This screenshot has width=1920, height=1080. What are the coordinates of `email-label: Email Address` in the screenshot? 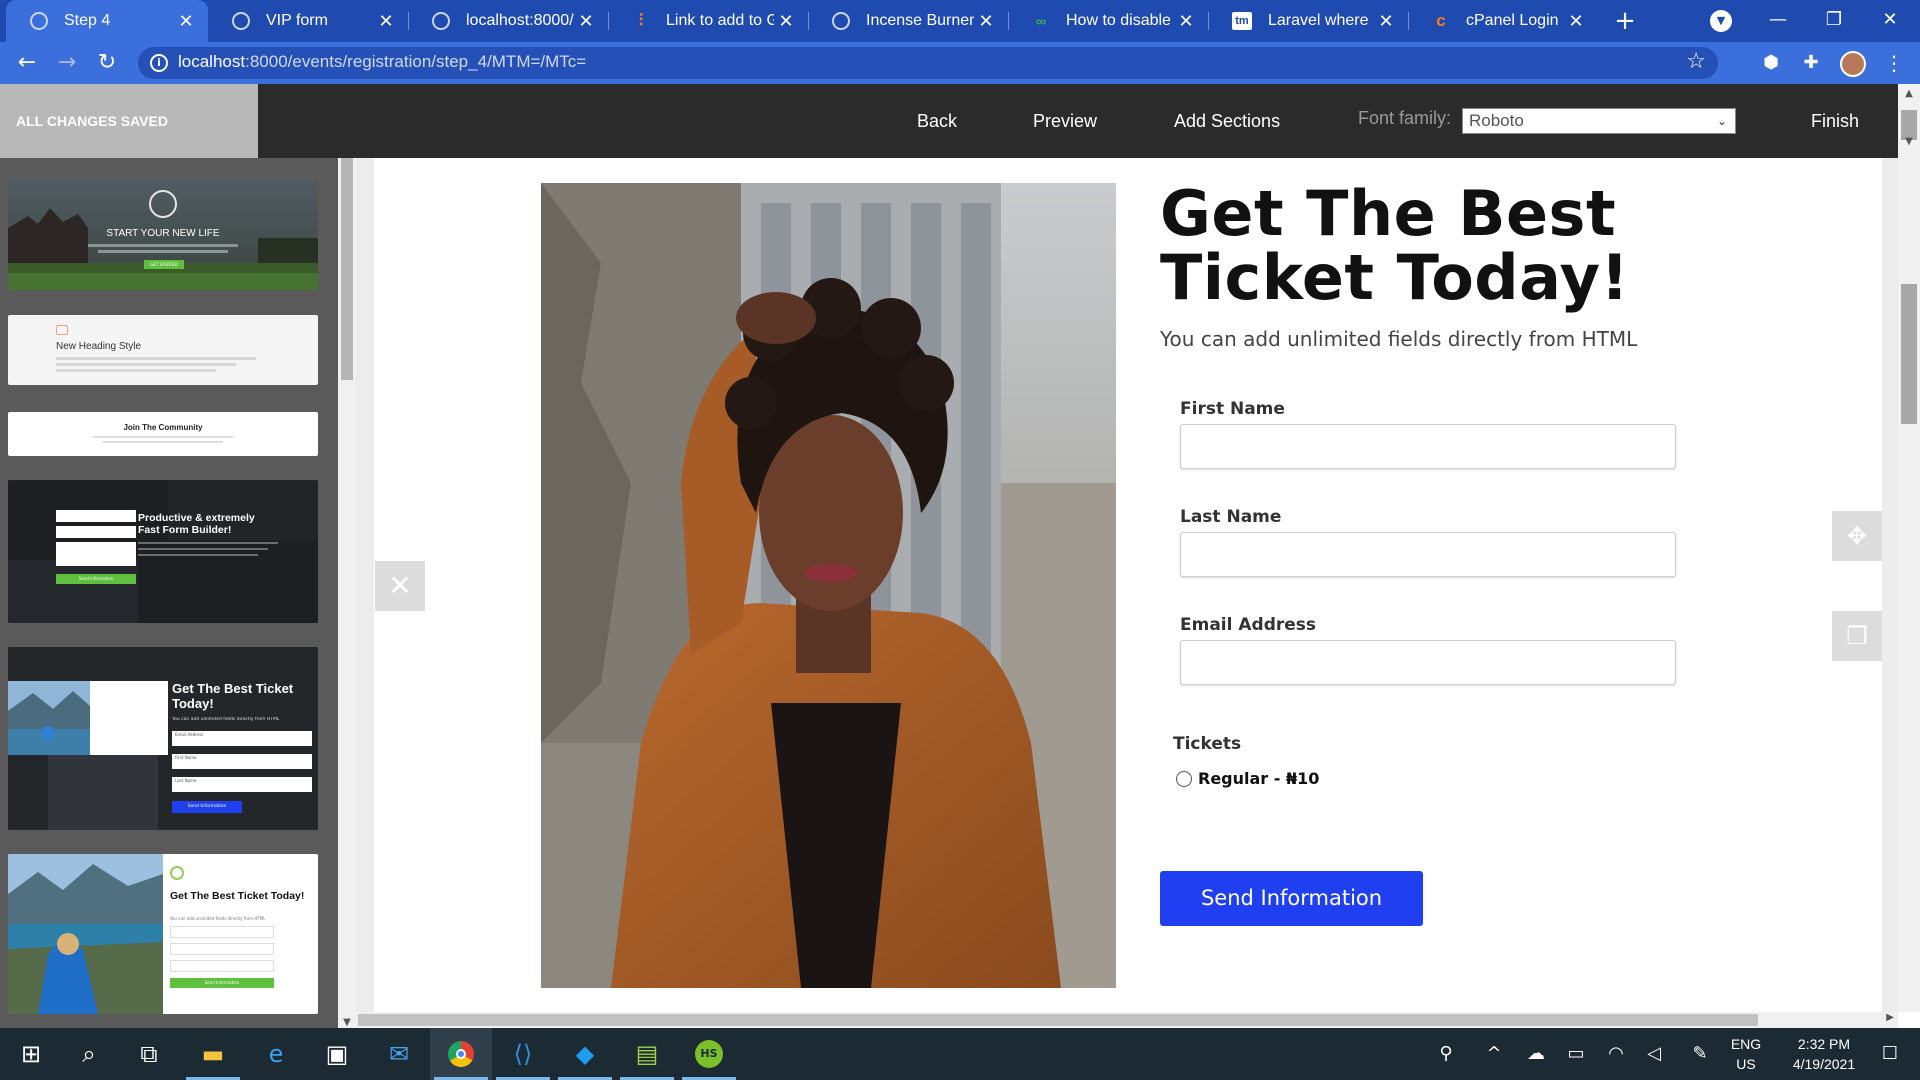 It's located at (1248, 625).